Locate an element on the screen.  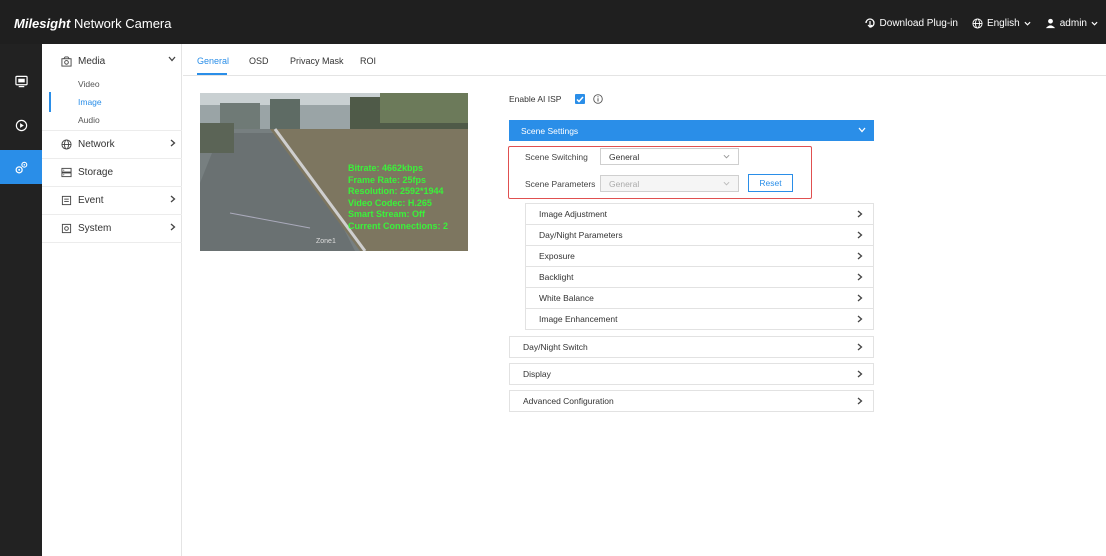
day-night-switch-section: Day/Night Switch is located at coordinates (691, 347).